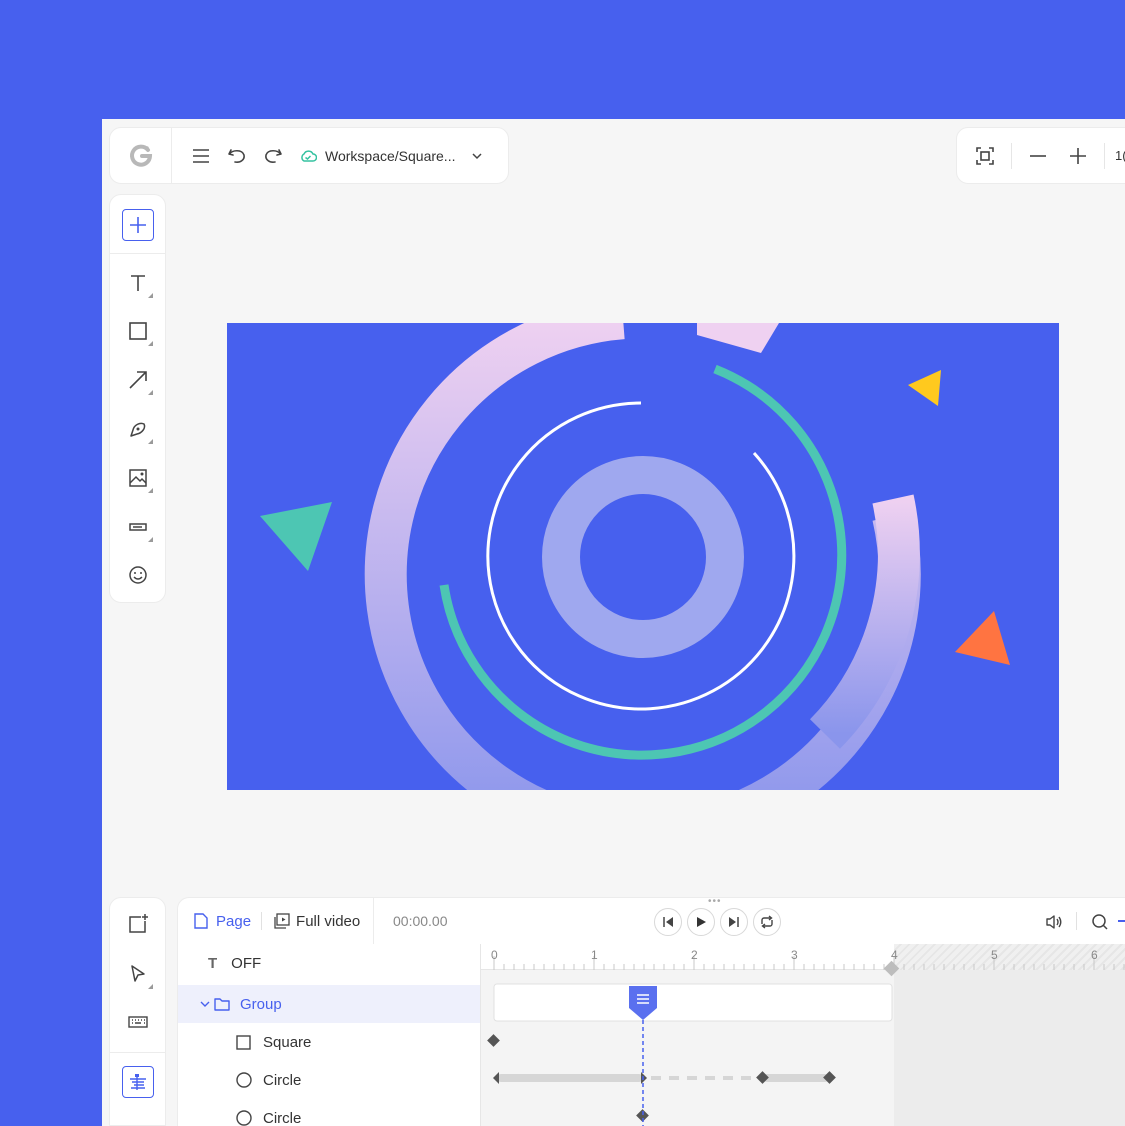  I want to click on redo-icon, so click(273, 155).